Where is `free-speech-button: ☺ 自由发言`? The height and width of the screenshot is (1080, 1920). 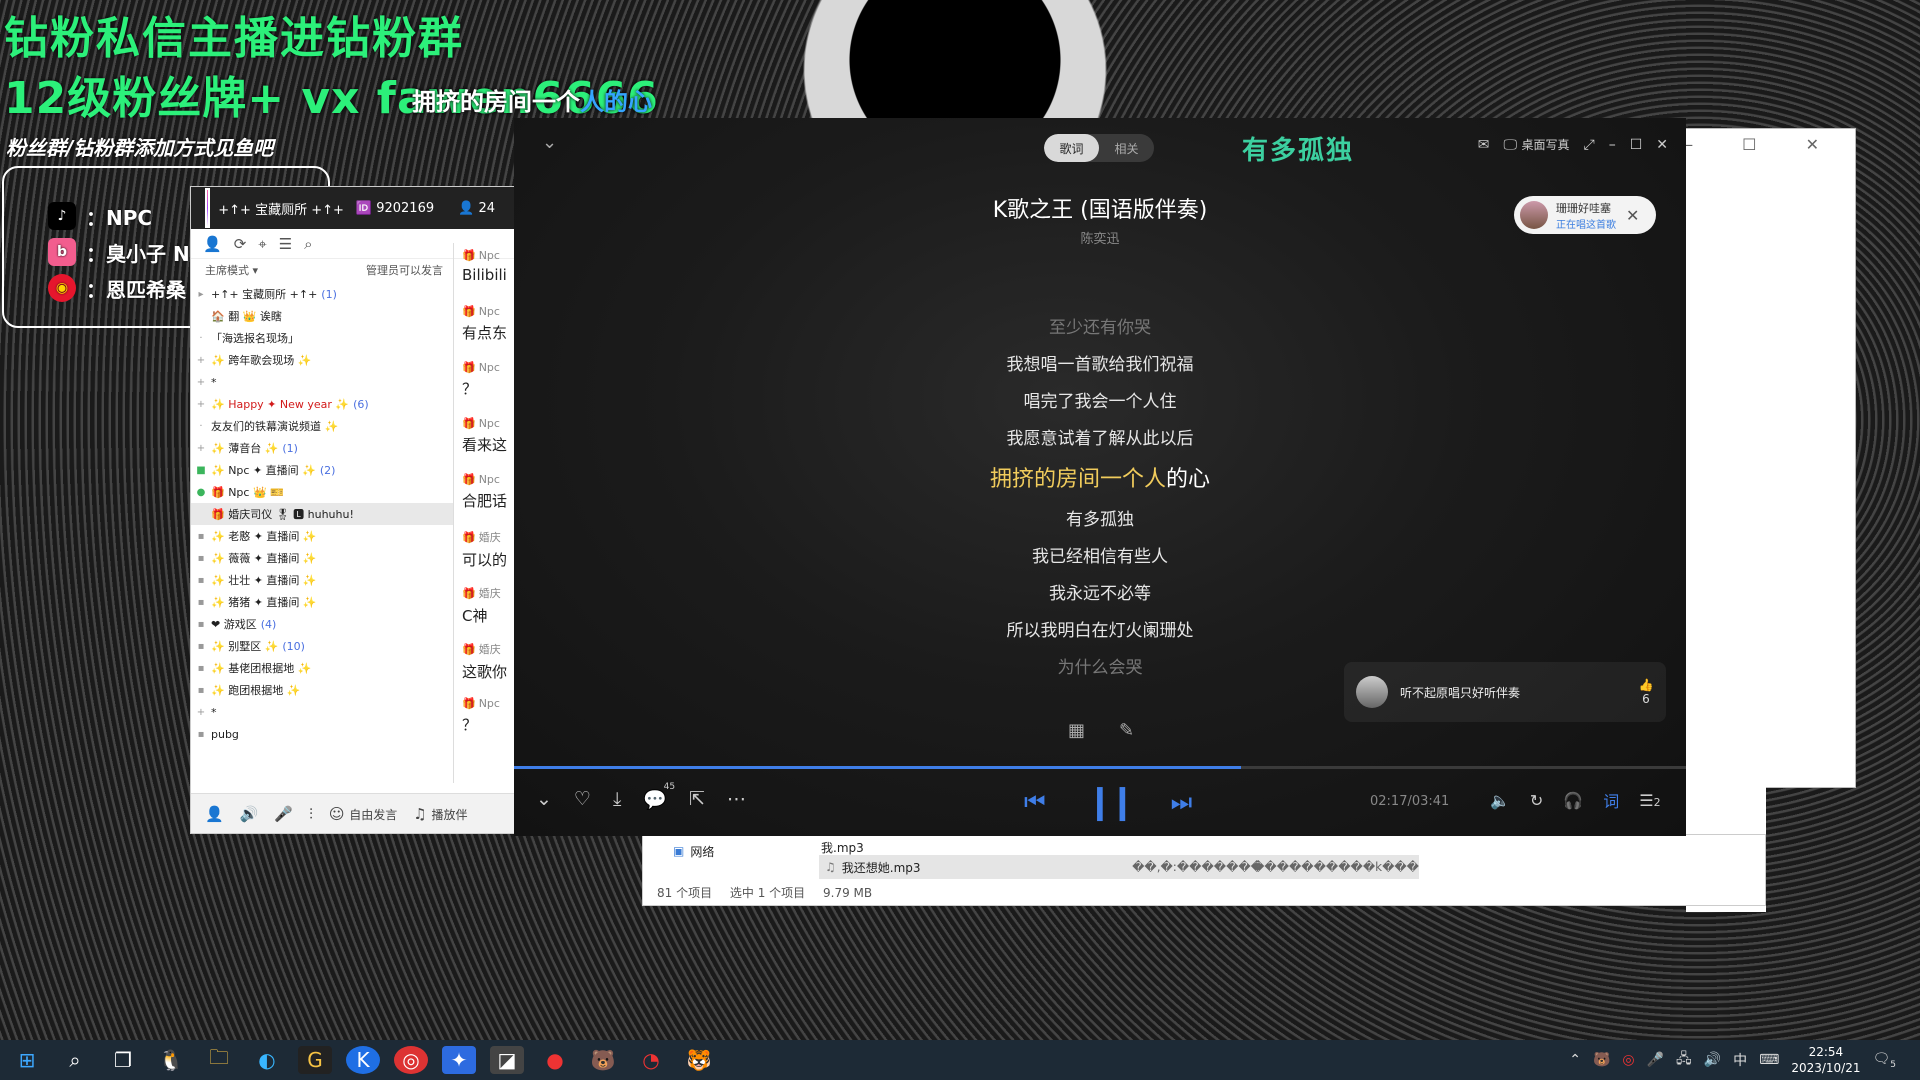 free-speech-button: ☺ 自由发言 is located at coordinates (363, 814).